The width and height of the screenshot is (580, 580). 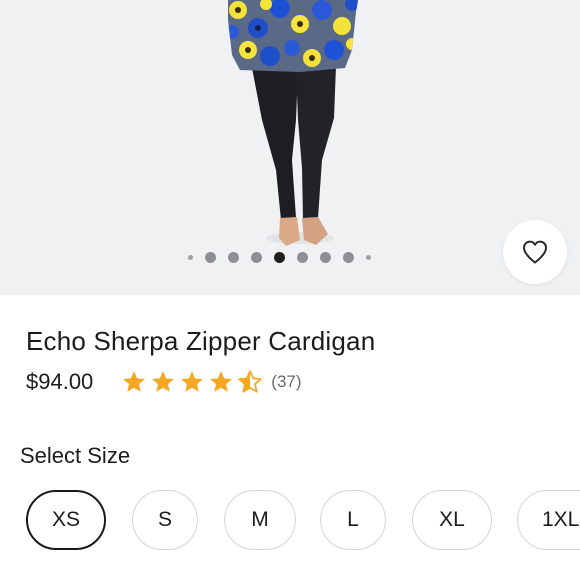 I want to click on carousel-dot-active, so click(x=279, y=257).